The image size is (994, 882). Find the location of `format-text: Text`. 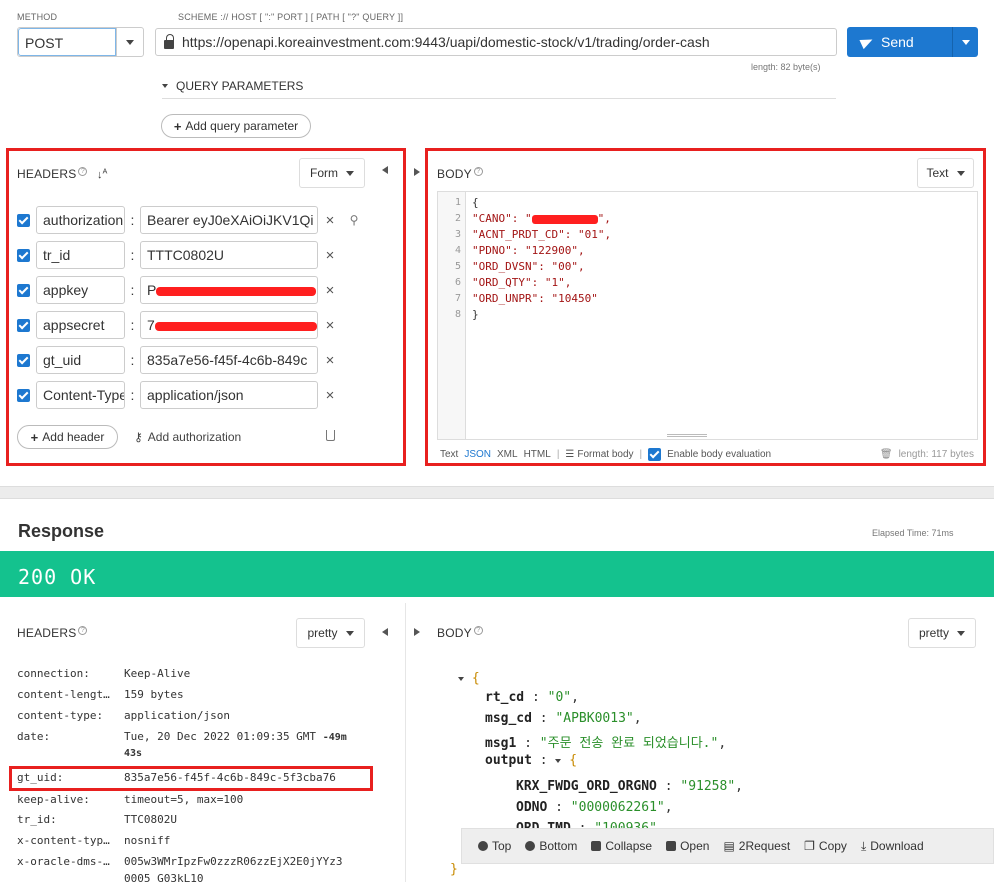

format-text: Text is located at coordinates (449, 454).